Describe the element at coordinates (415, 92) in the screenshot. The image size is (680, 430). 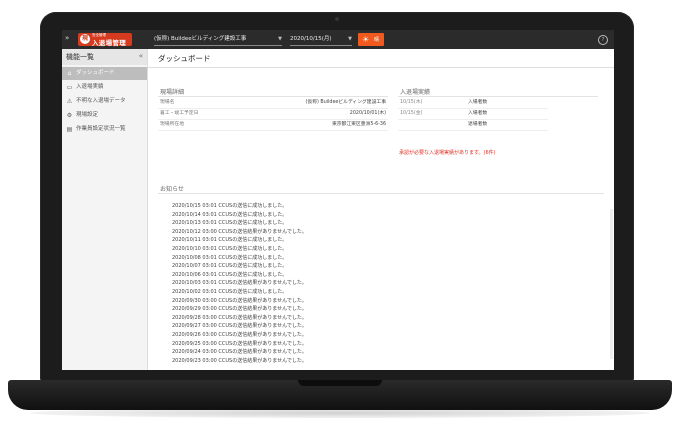
I see `attendance-heading: 入退場実績` at that location.